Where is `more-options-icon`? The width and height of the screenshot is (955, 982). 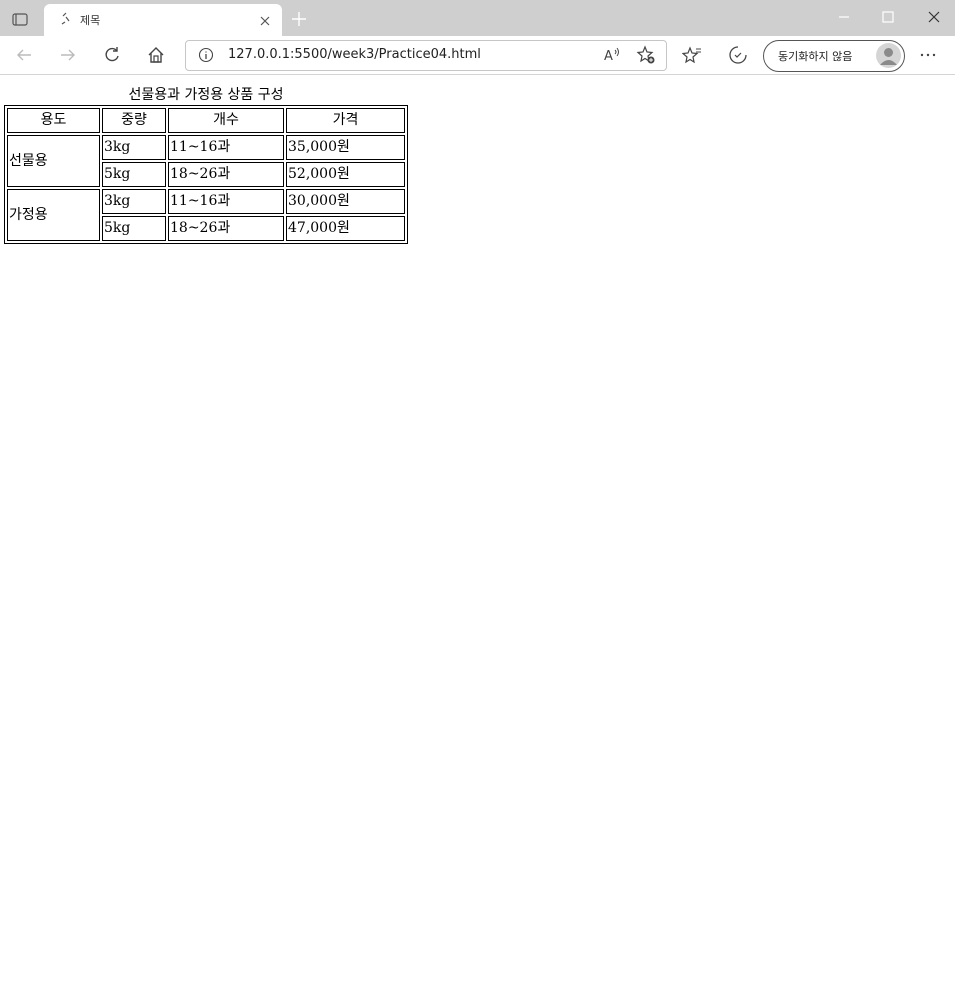
more-options-icon is located at coordinates (928, 55).